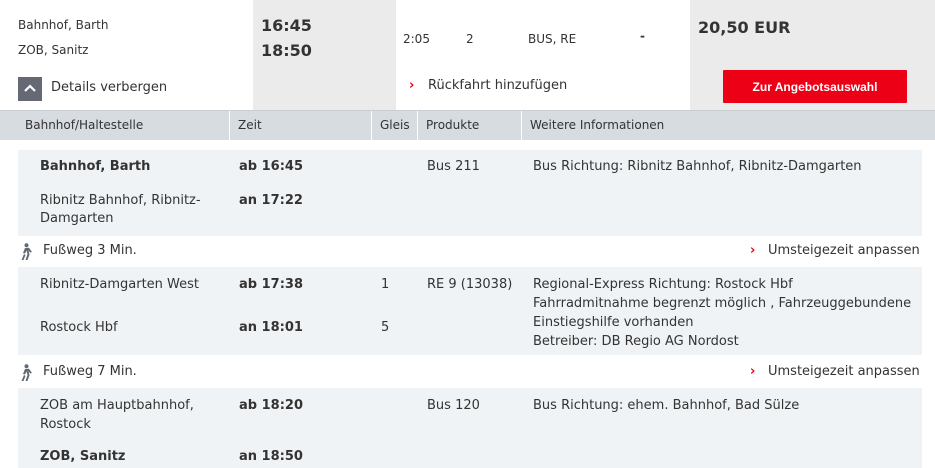  Describe the element at coordinates (815, 86) in the screenshot. I see `offer-select-button: Zur Angebotsauswahl` at that location.